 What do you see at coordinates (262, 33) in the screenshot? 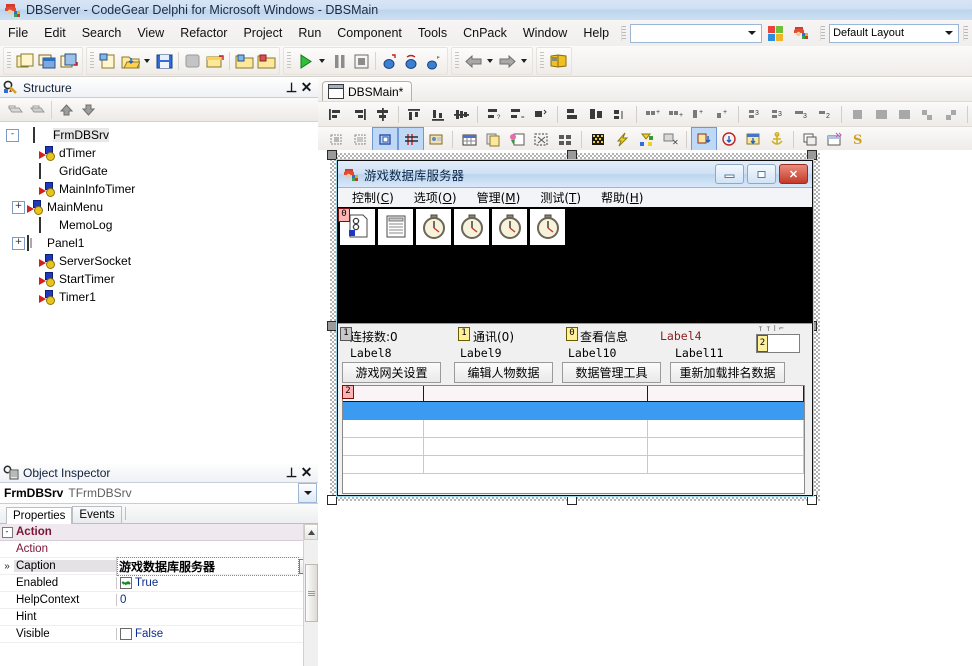
I see `menu-project: Project` at bounding box center [262, 33].